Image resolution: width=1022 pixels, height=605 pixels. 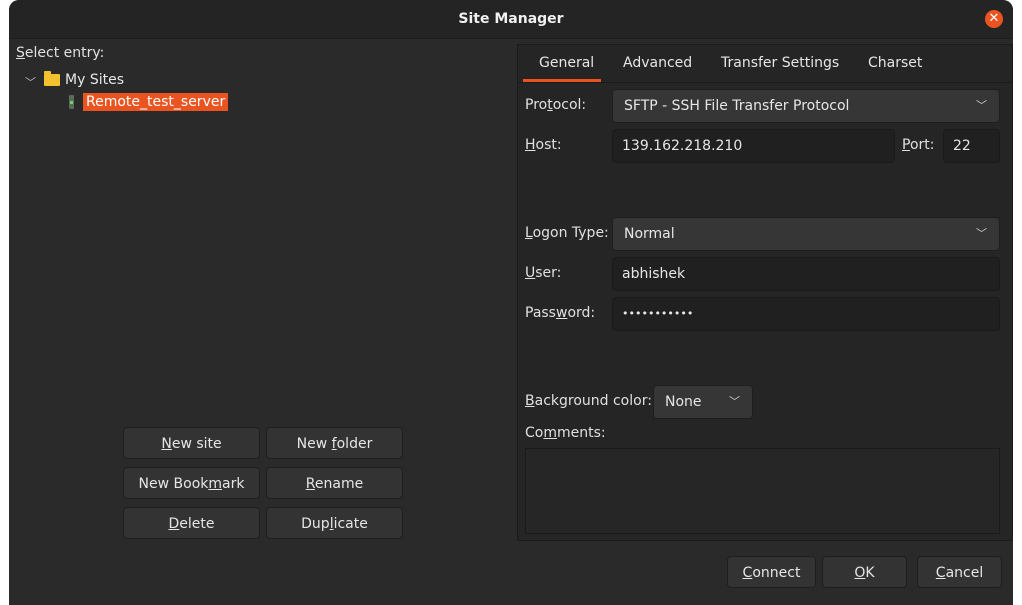 I want to click on active-tab-indicator, so click(x=562, y=80).